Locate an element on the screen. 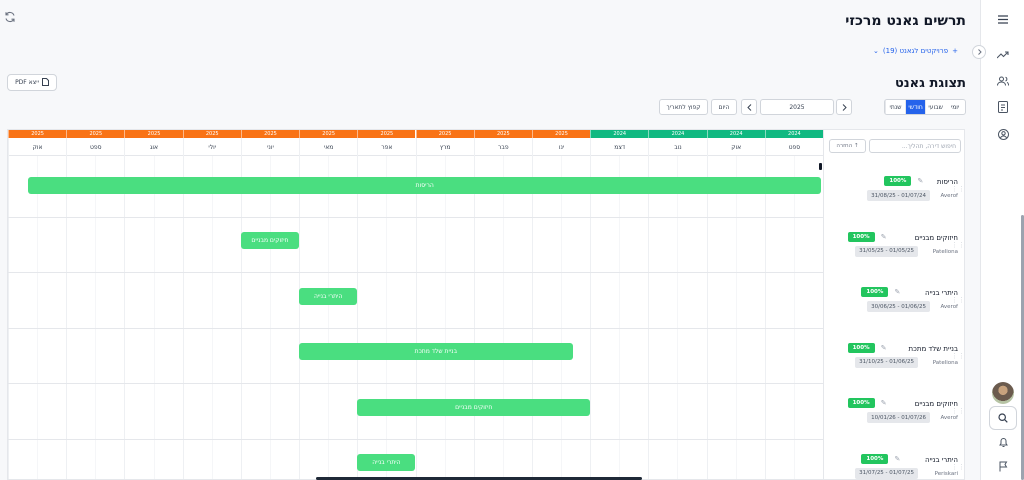  trending-icon is located at coordinates (1003, 54).